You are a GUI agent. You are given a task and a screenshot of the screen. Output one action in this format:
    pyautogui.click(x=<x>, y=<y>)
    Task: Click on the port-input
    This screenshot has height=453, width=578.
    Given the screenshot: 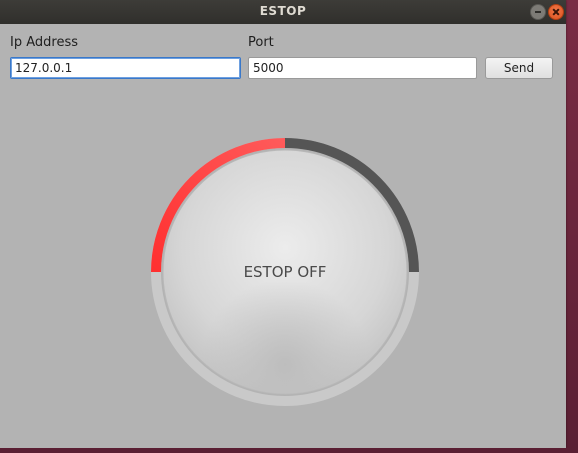 What is the action you would take?
    pyautogui.click(x=362, y=68)
    